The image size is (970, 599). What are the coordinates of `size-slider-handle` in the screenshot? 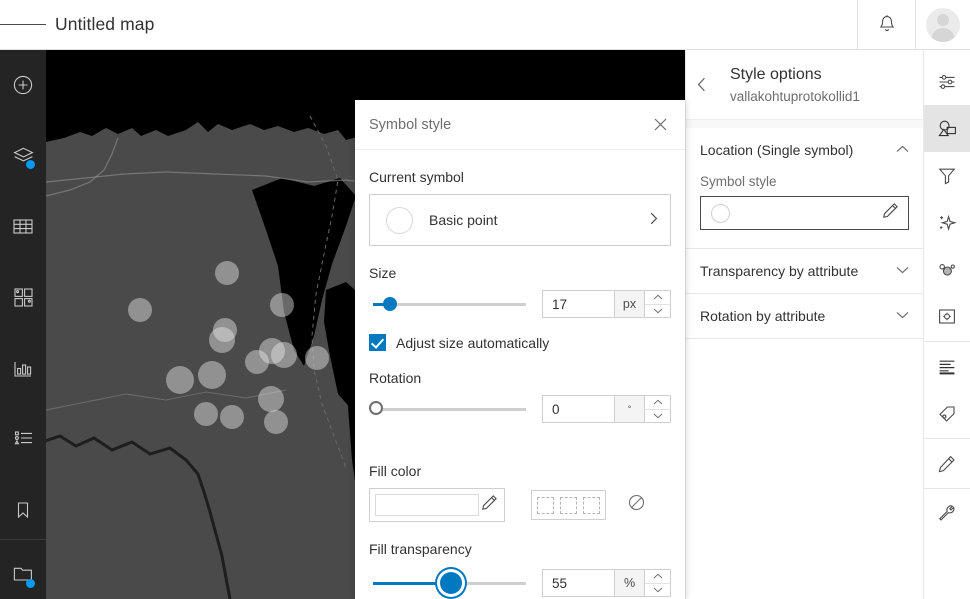 It's located at (390, 304).